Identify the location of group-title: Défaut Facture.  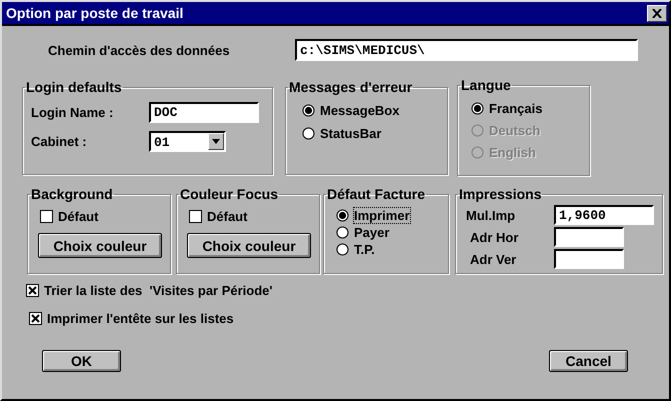
(376, 194).